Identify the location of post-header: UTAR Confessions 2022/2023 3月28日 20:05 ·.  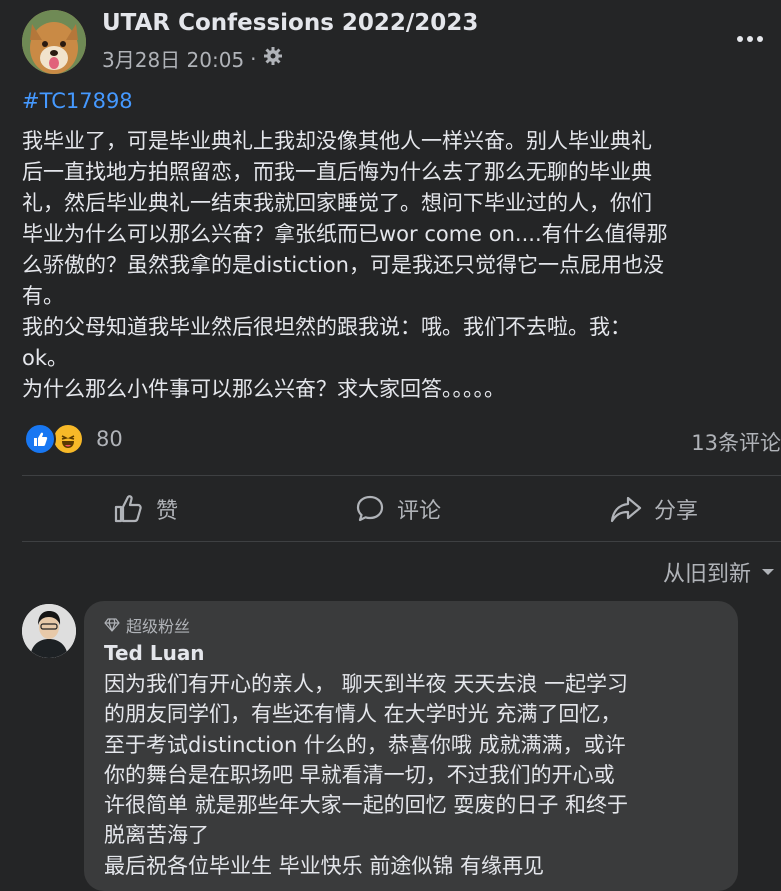
(393, 43).